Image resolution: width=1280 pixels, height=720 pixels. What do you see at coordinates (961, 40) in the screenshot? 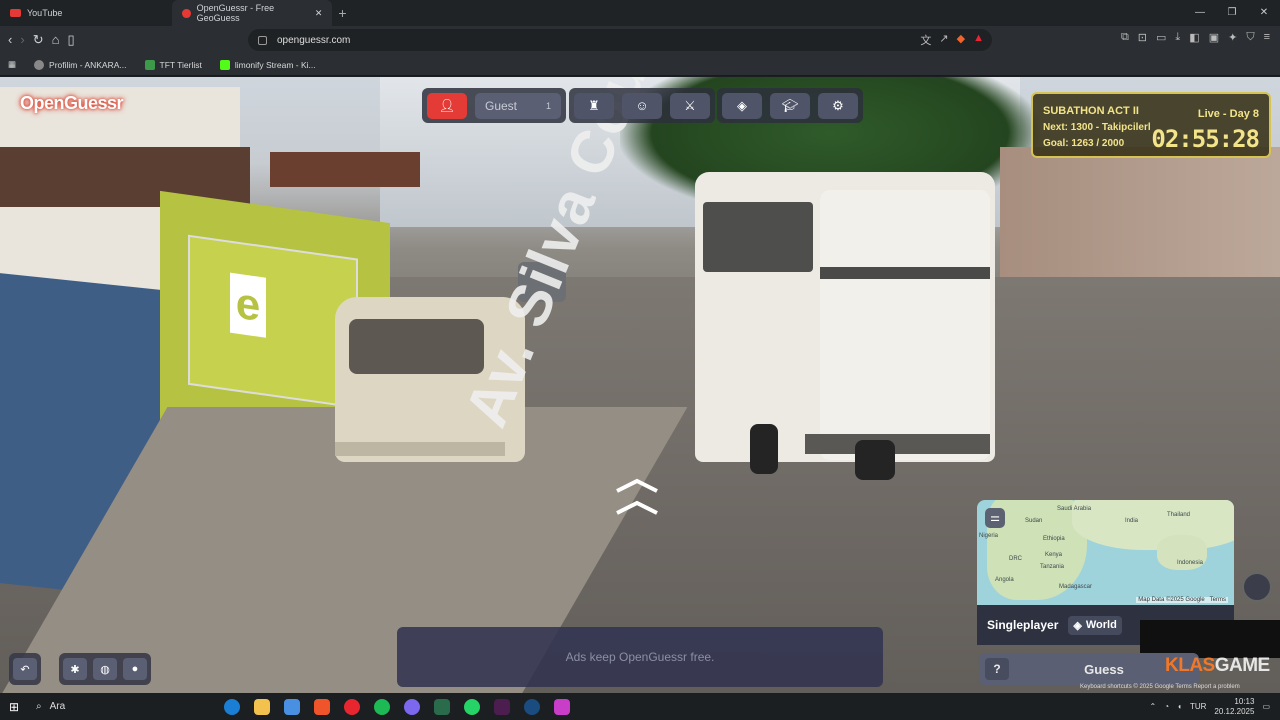
I see `brave-shield-icon: ◆` at bounding box center [961, 40].